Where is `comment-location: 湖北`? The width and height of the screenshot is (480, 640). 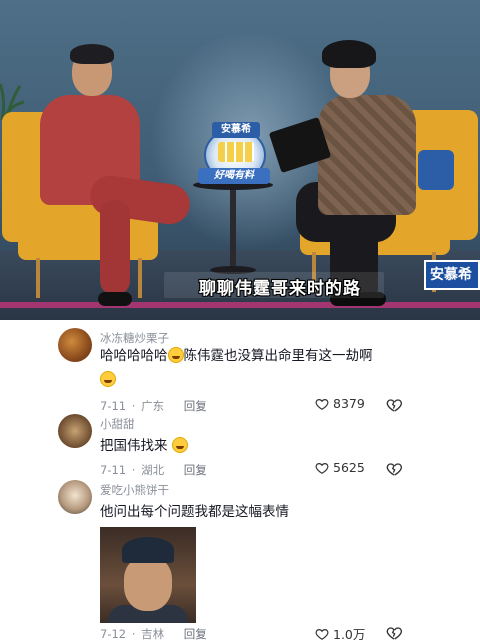
comment-location: 湖北 is located at coordinates (153, 470).